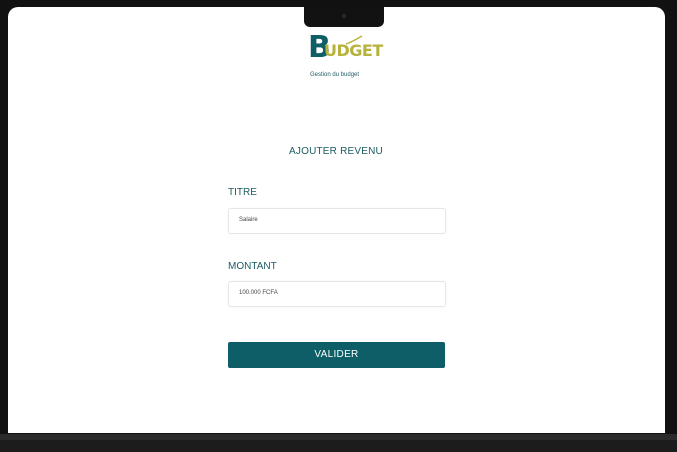 Image resolution: width=677 pixels, height=452 pixels. Describe the element at coordinates (258, 293) in the screenshot. I see `montant-input-value: 100.000 FCFA` at that location.